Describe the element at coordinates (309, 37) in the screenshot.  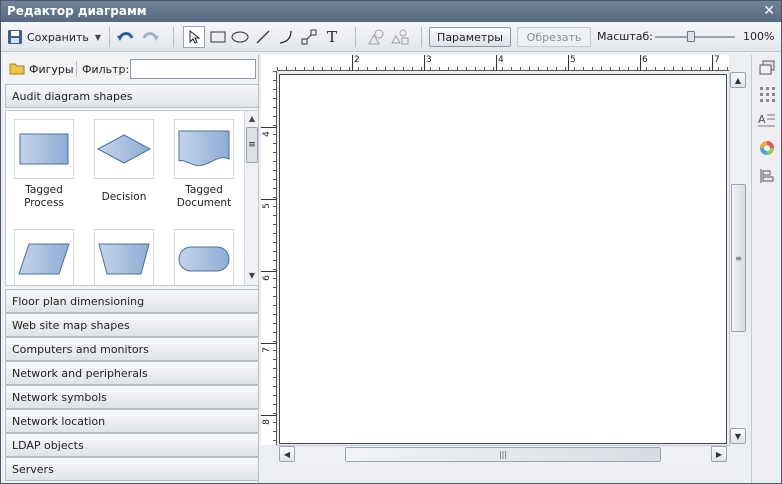
I see `connector-icon` at that location.